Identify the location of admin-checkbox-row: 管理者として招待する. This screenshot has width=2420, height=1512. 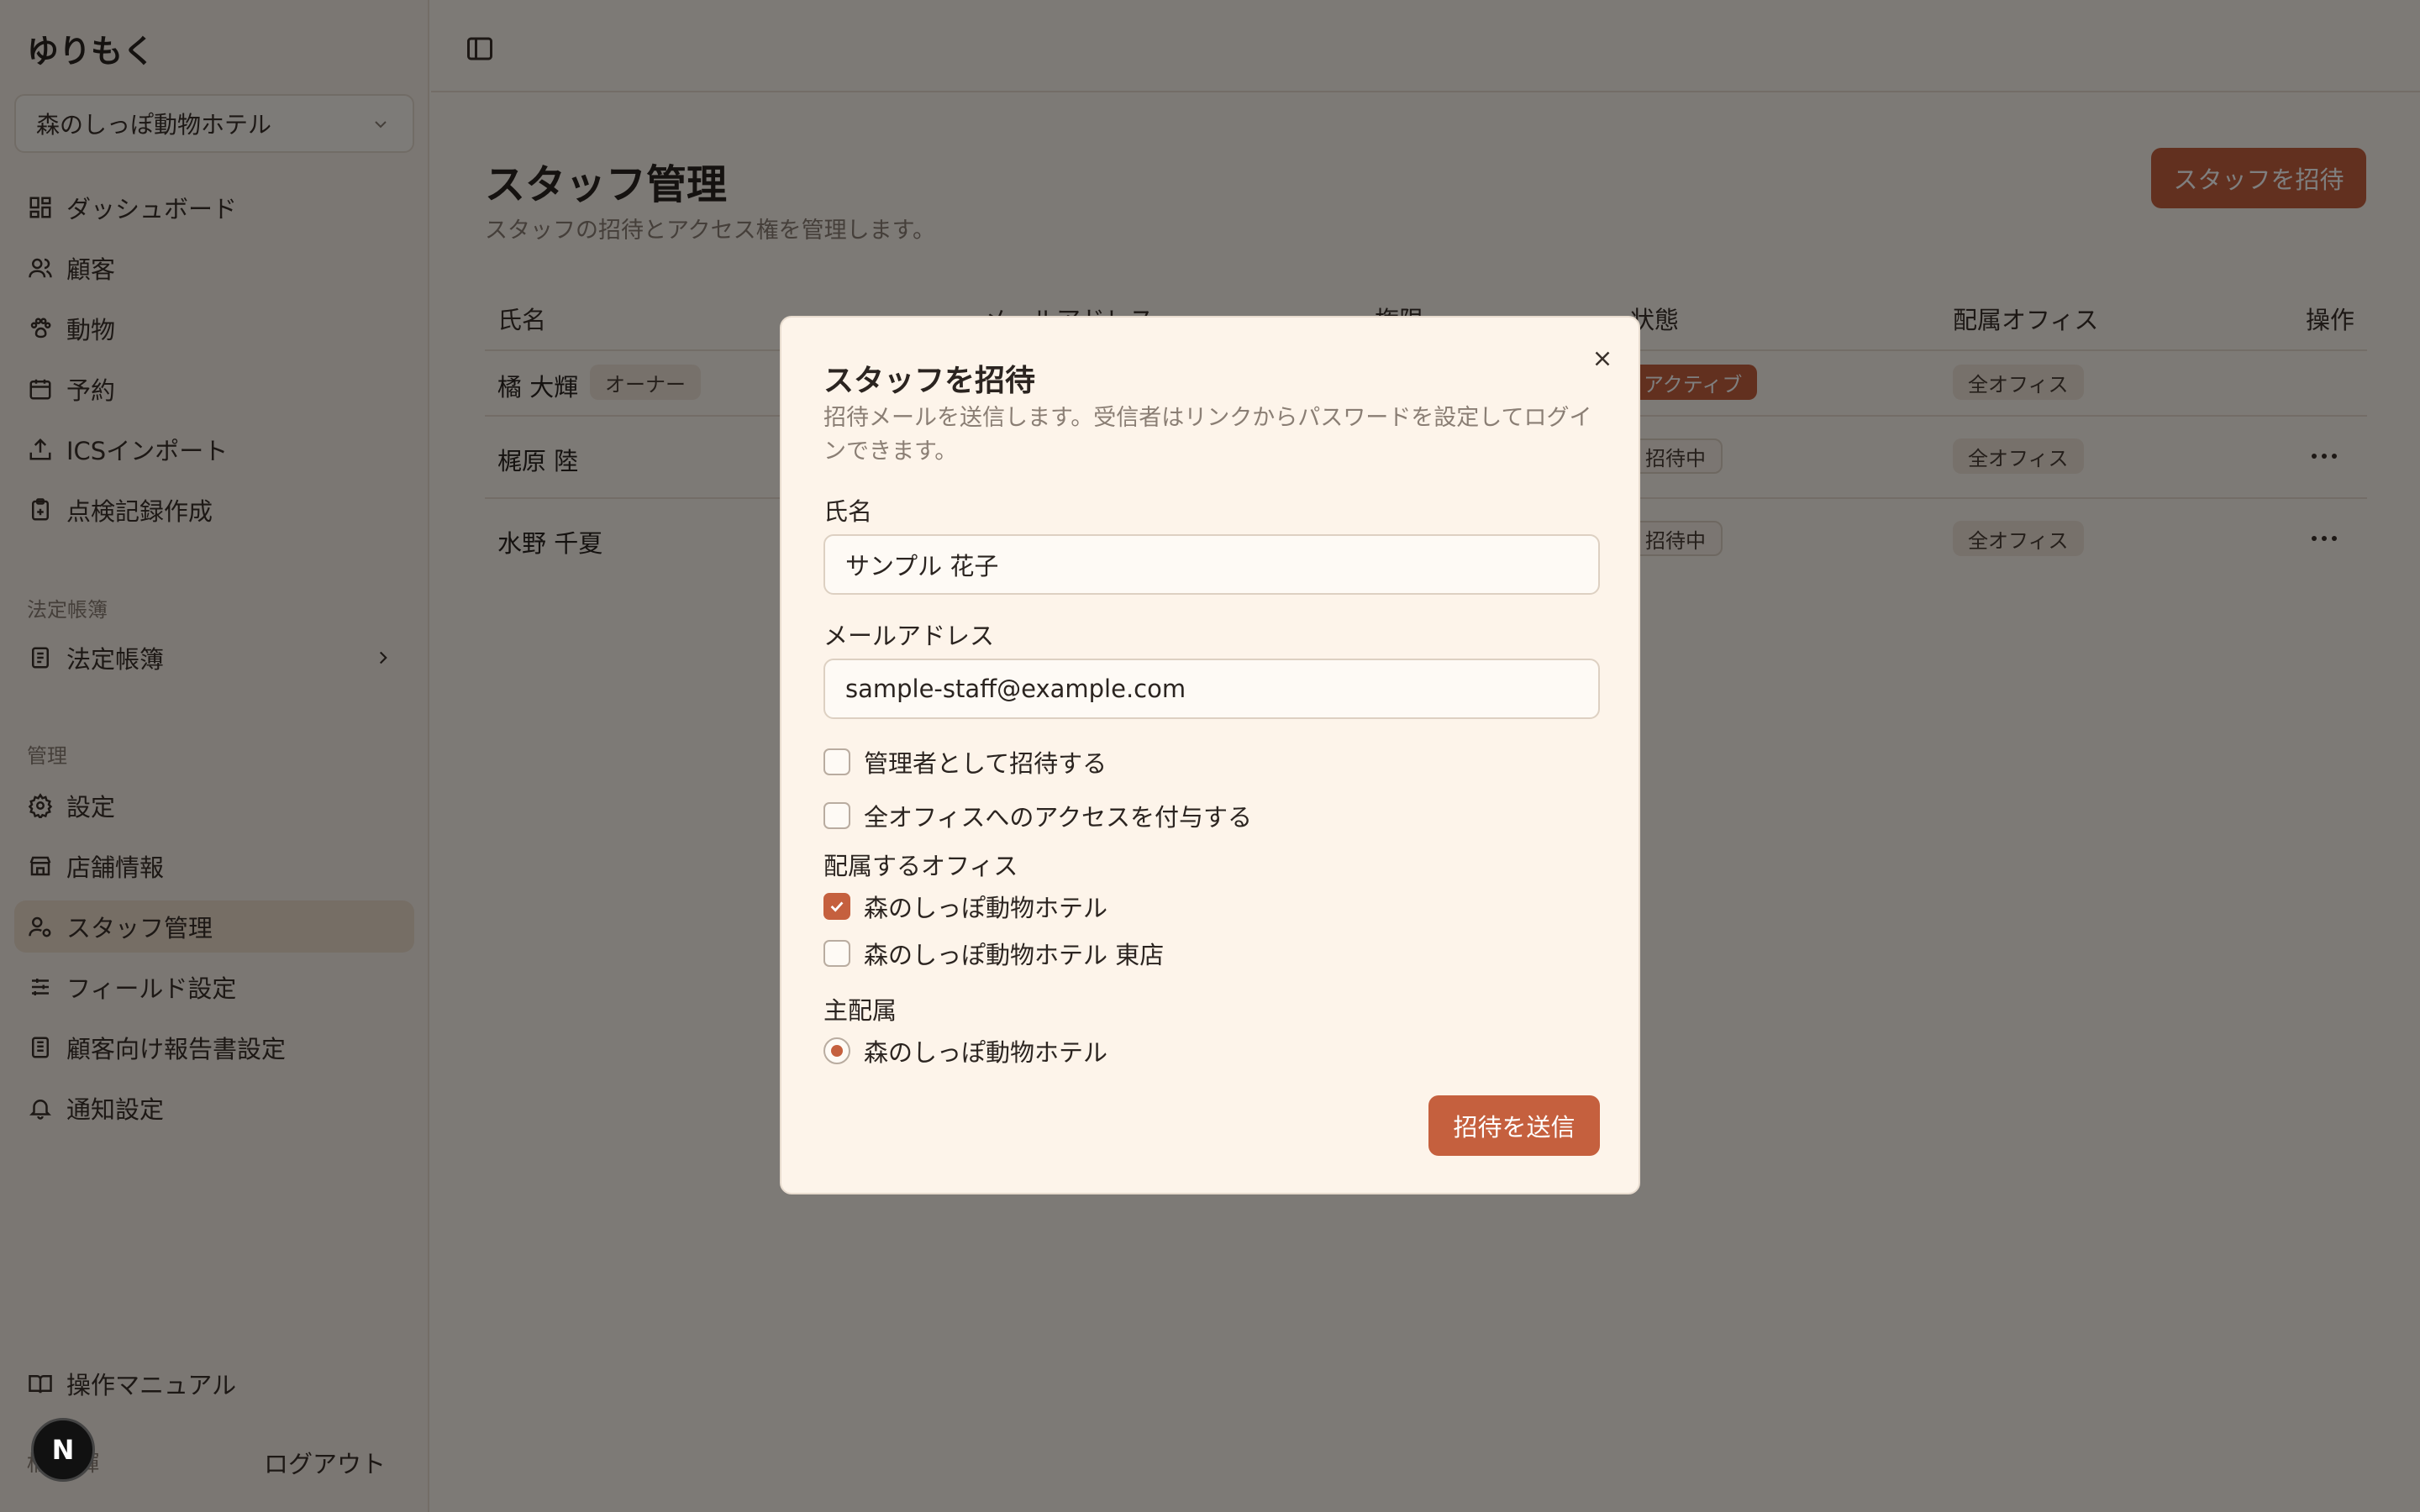
(965, 762).